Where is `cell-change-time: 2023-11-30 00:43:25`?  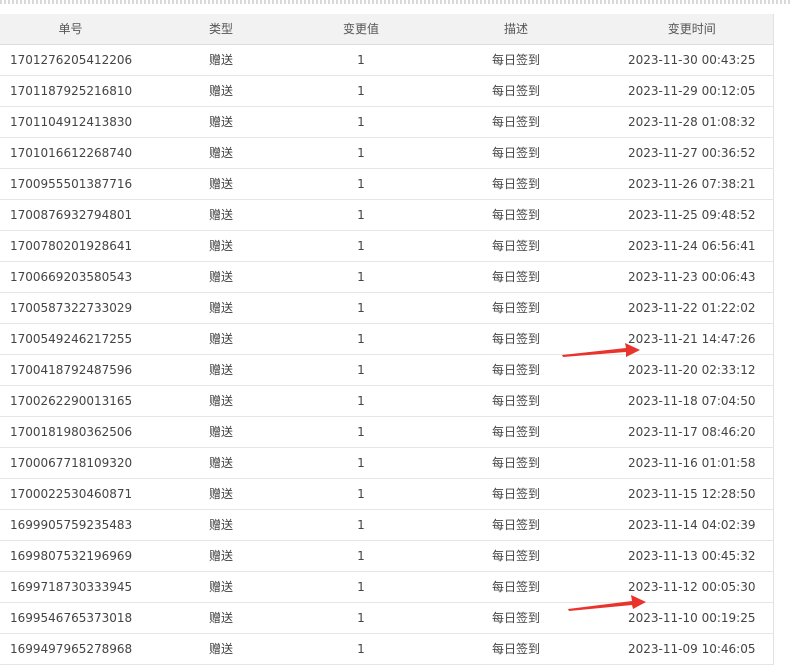 cell-change-time: 2023-11-30 00:43:25 is located at coordinates (692, 60).